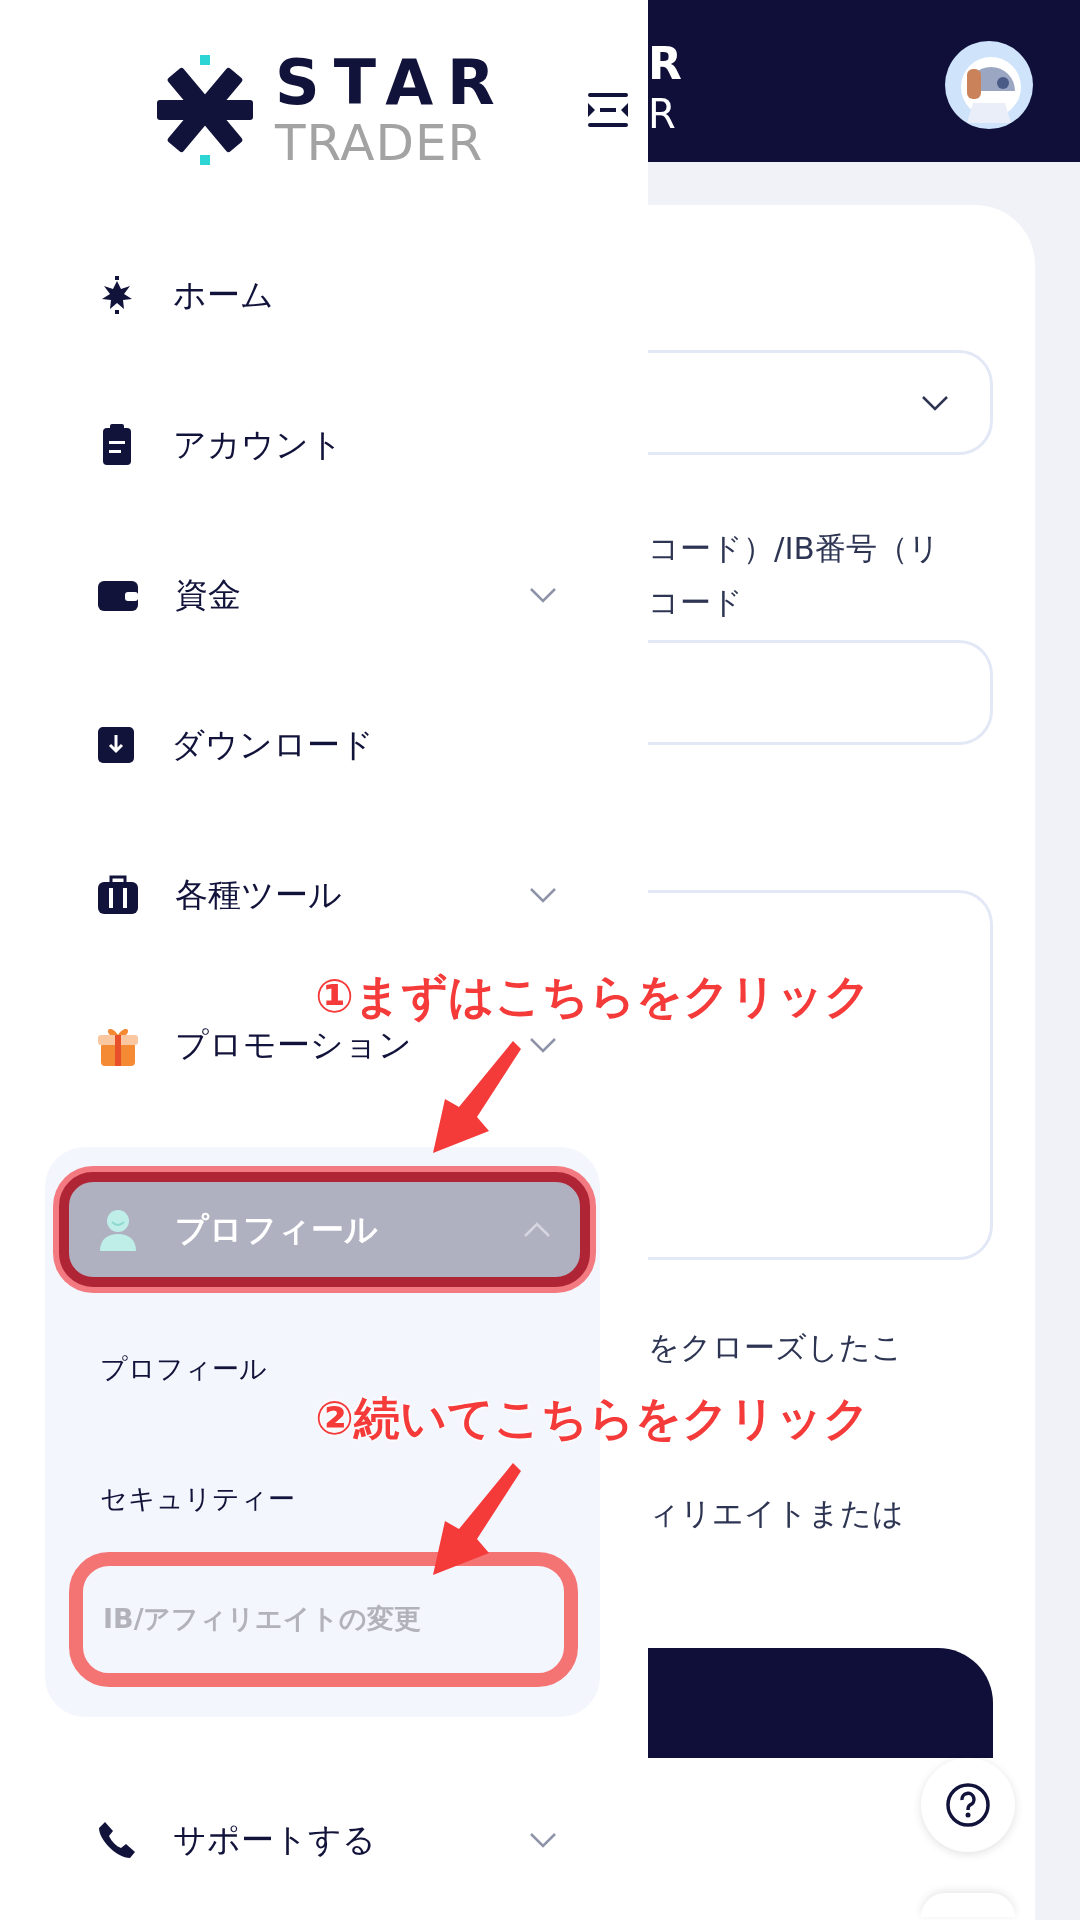  I want to click on avatar-icon, so click(989, 85).